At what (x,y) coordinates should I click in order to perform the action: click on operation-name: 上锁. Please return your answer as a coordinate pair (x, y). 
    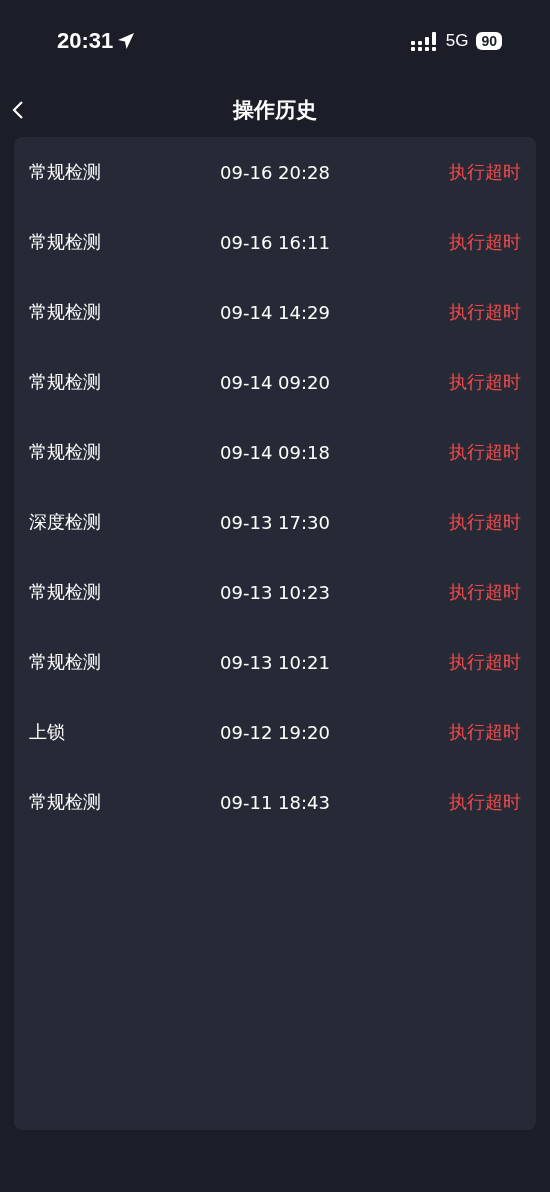
    Looking at the image, I should click on (47, 732).